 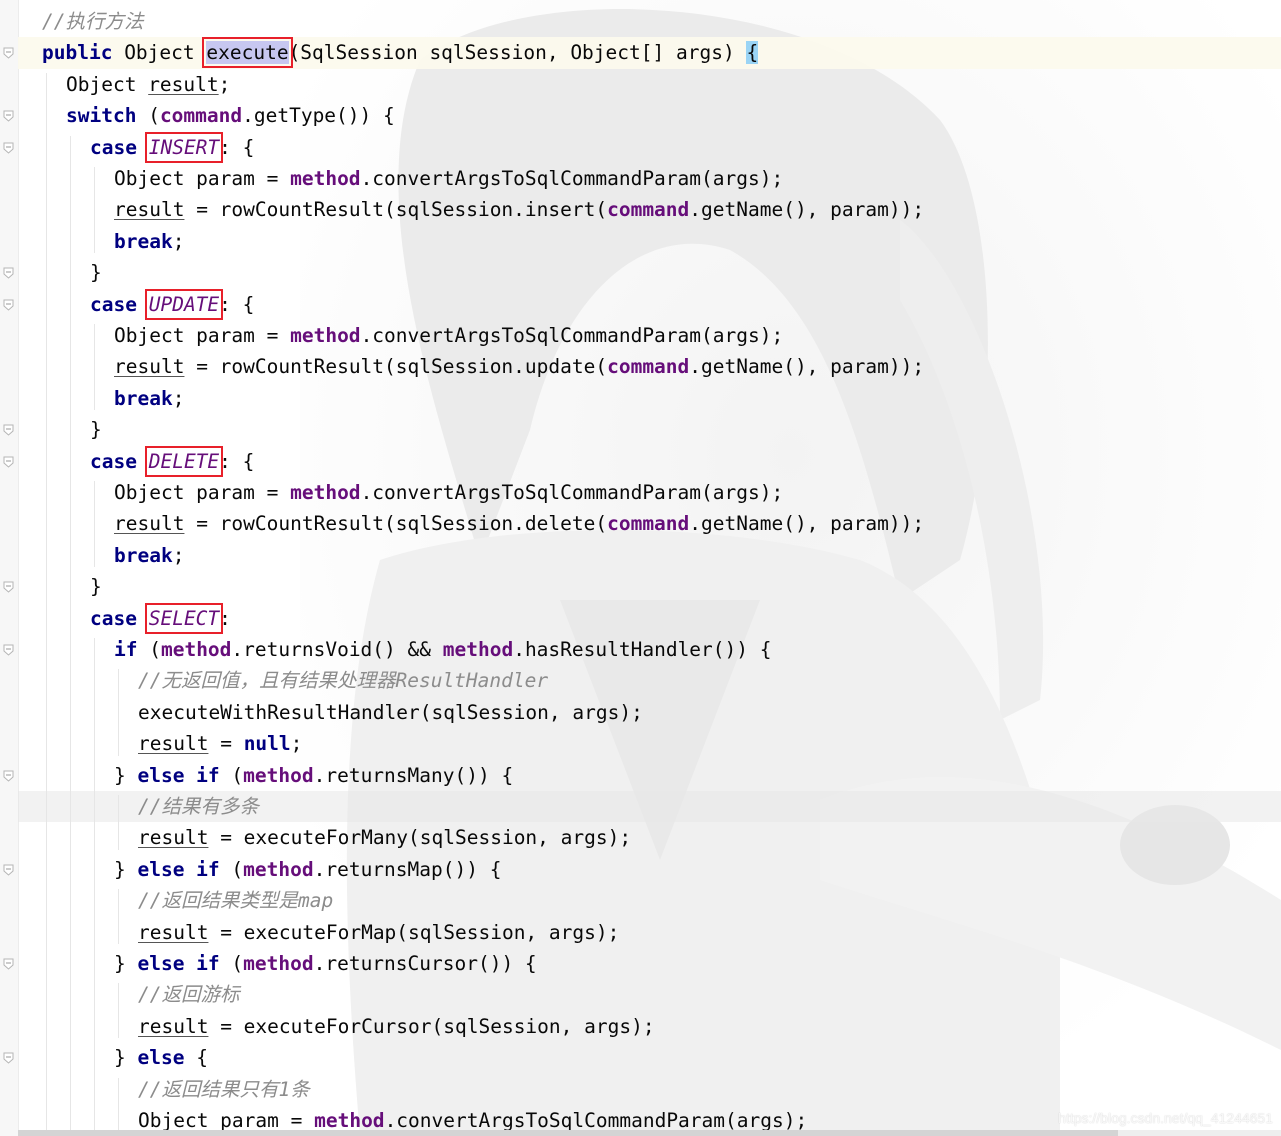 What do you see at coordinates (649, 147) in the screenshot?
I see `code-line: case INSERT: {` at bounding box center [649, 147].